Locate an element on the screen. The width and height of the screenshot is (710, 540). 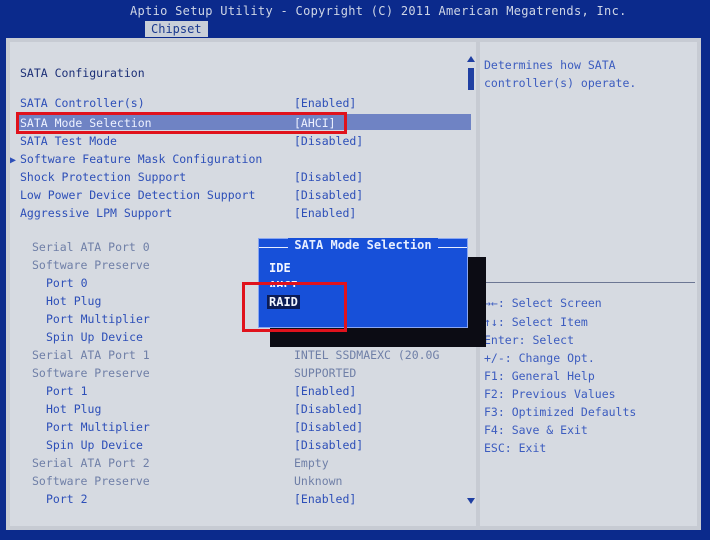
key-enter-select: Enter: Select is located at coordinates (529, 340).